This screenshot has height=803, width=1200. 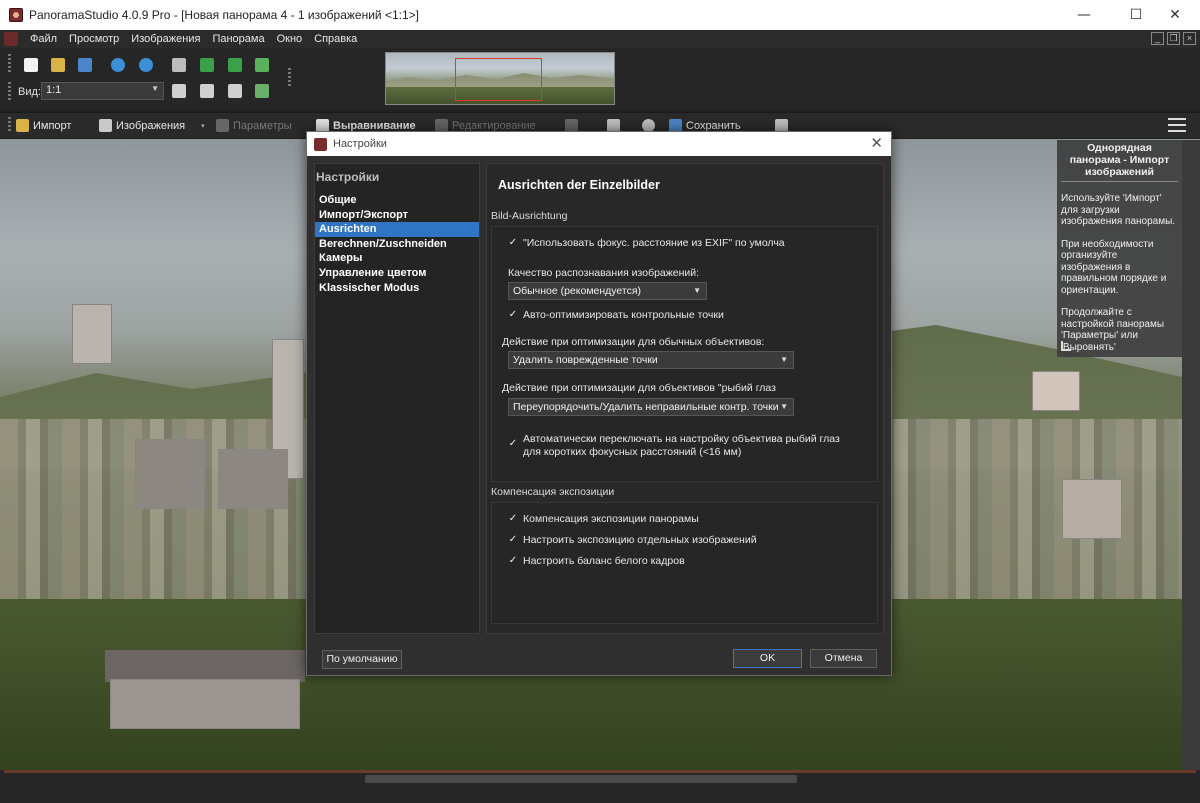 I want to click on quality-label: Качество распознавания изображений:, so click(x=604, y=273).